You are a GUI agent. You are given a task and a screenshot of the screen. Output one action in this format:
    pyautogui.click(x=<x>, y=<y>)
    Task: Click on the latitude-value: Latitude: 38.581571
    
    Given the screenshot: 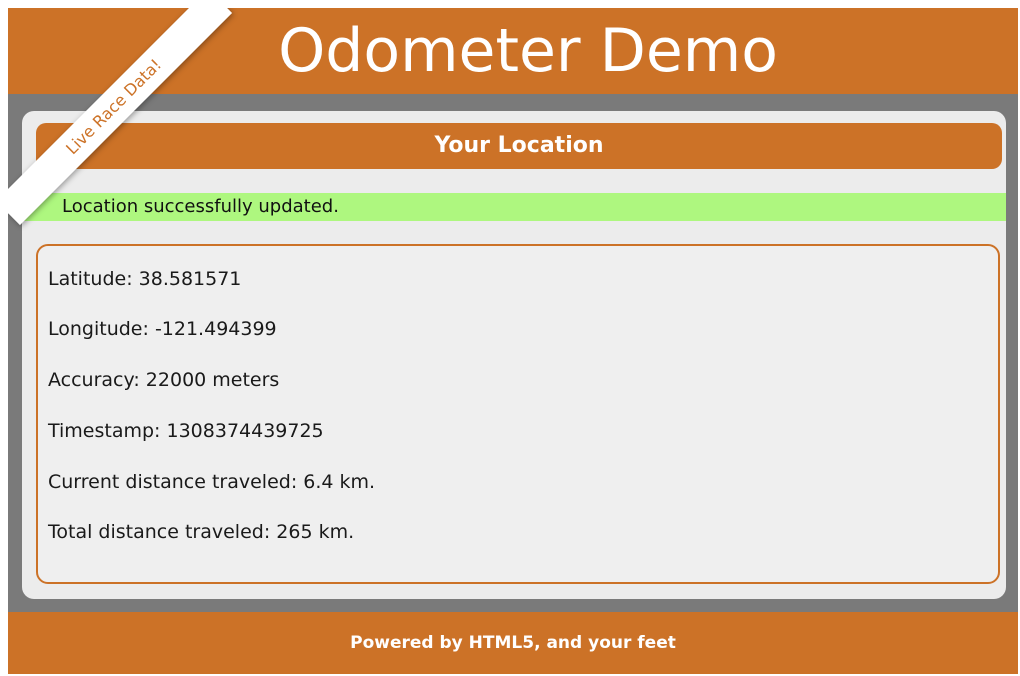 What is the action you would take?
    pyautogui.click(x=145, y=279)
    